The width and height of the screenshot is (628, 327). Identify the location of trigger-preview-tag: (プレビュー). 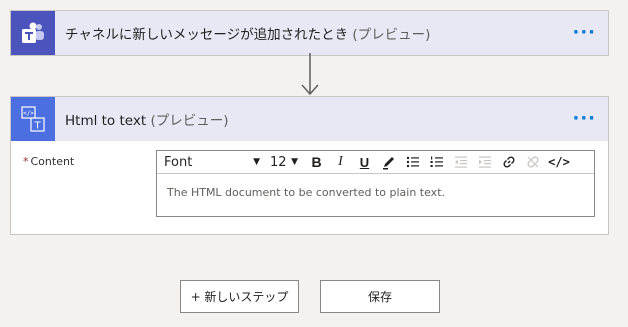
(391, 35).